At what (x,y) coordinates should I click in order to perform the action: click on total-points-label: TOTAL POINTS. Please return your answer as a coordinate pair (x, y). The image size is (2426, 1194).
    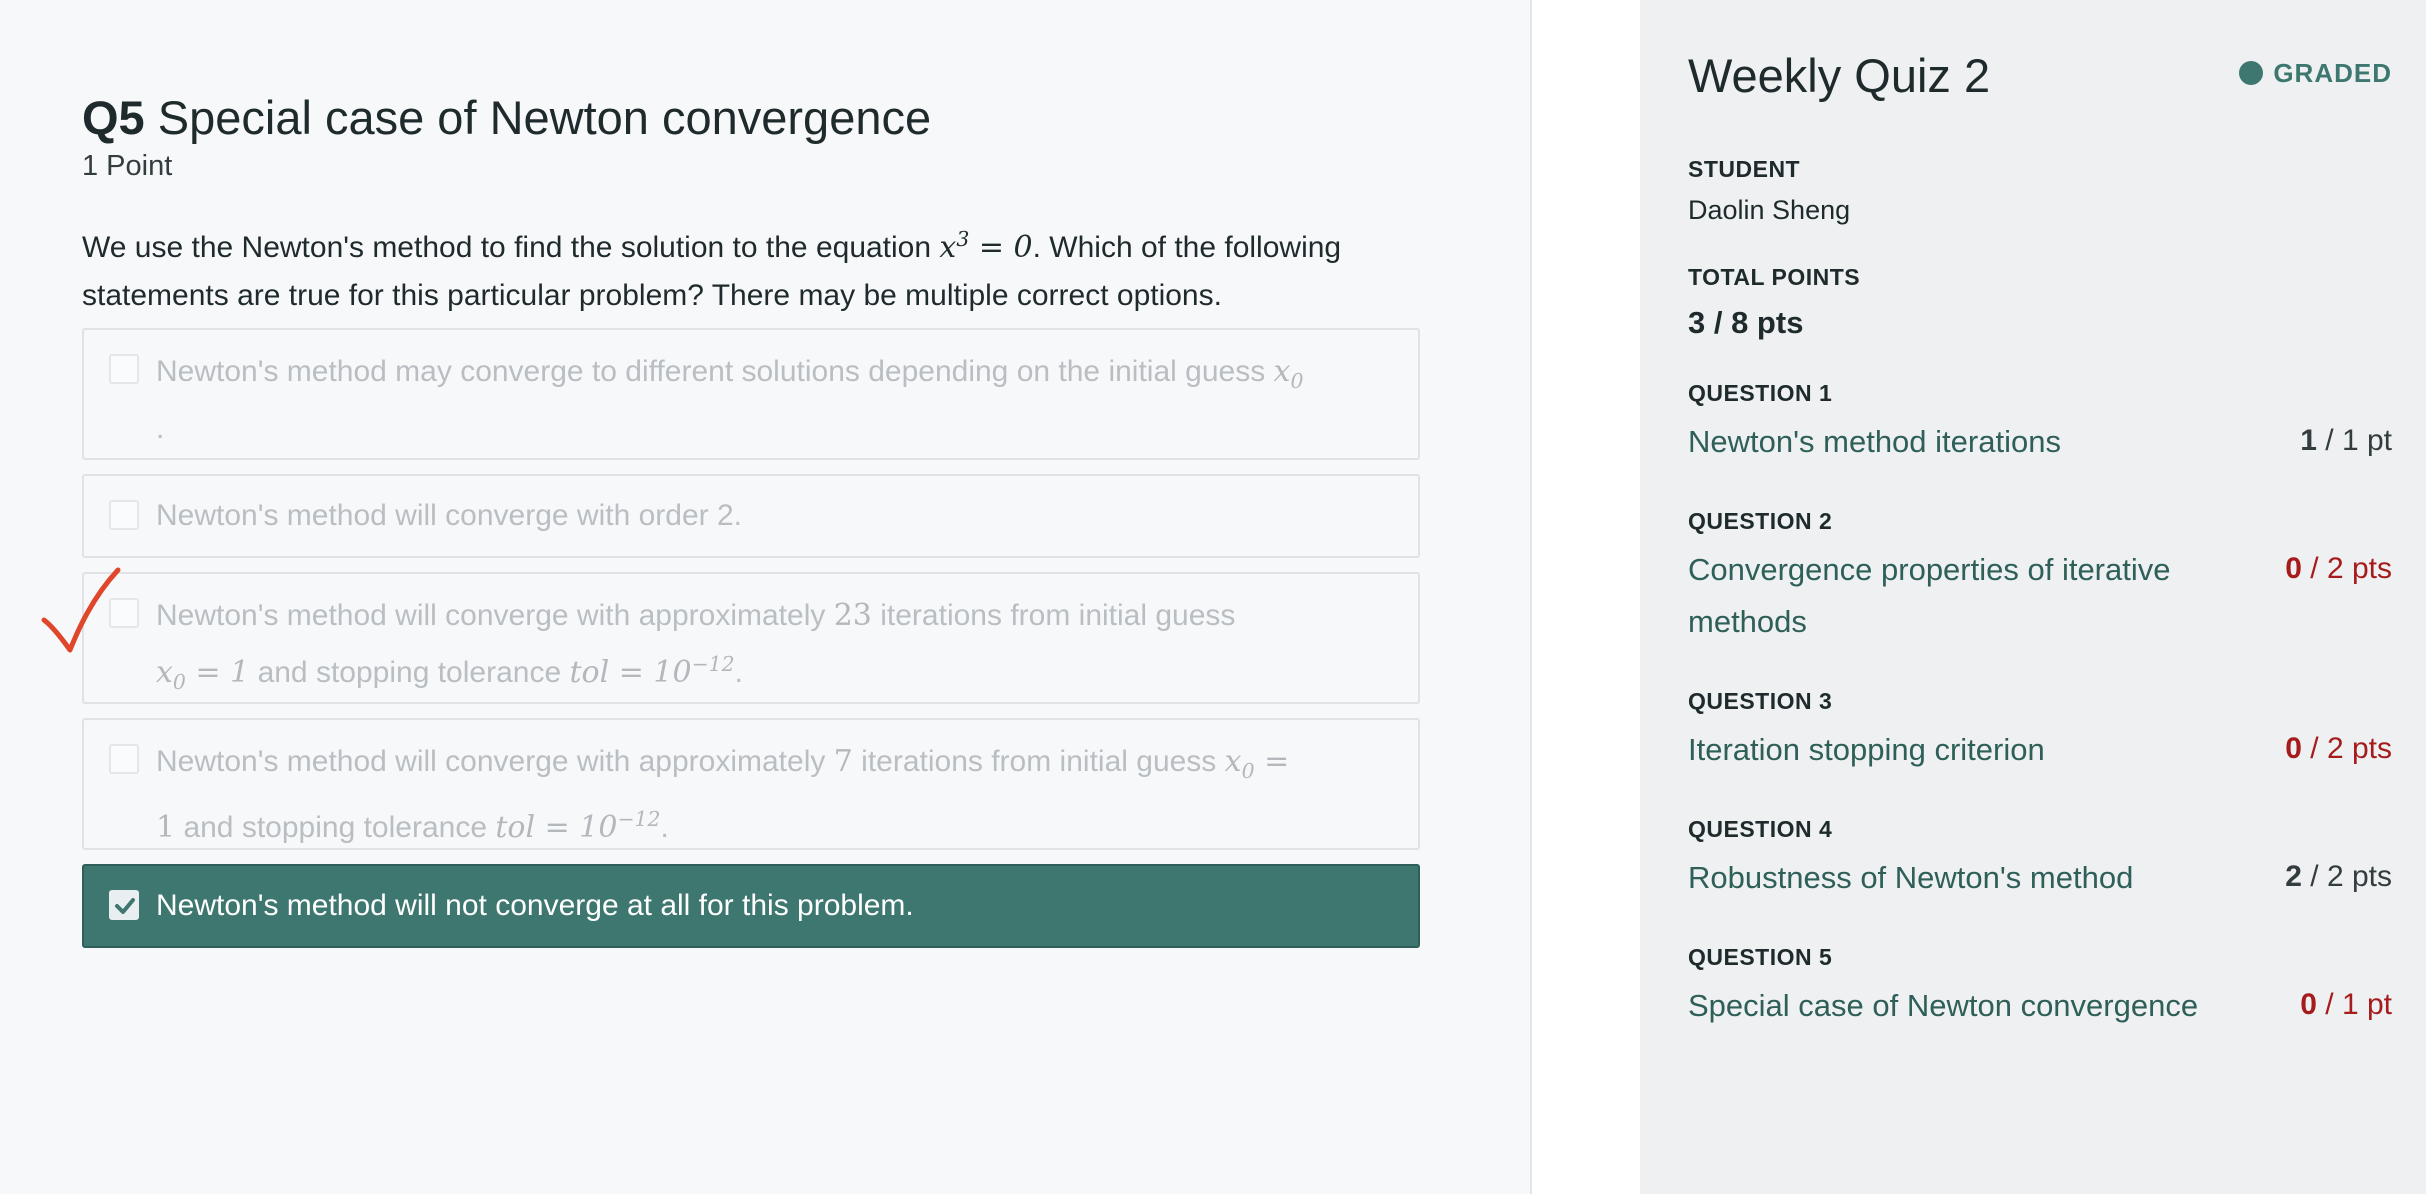
    Looking at the image, I should click on (1774, 277).